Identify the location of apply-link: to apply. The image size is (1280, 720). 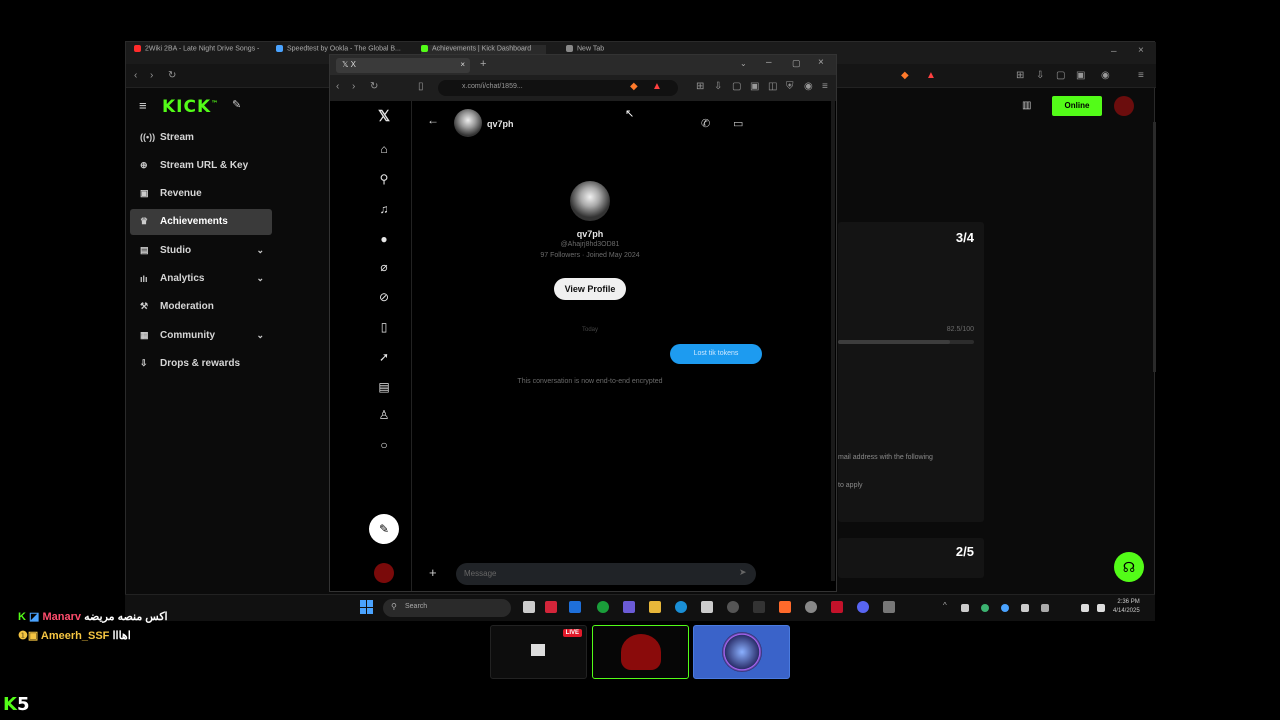
(850, 485).